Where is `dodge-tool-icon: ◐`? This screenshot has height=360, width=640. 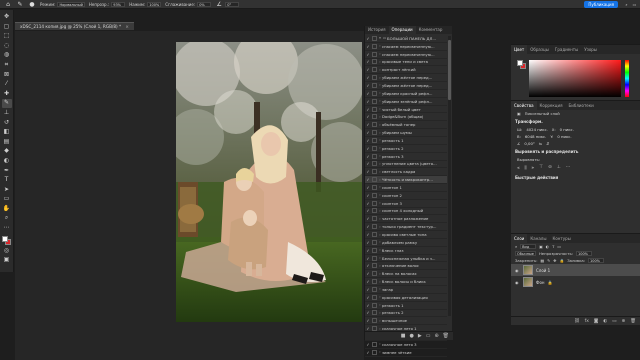 dodge-tool-icon: ◐ is located at coordinates (7, 161).